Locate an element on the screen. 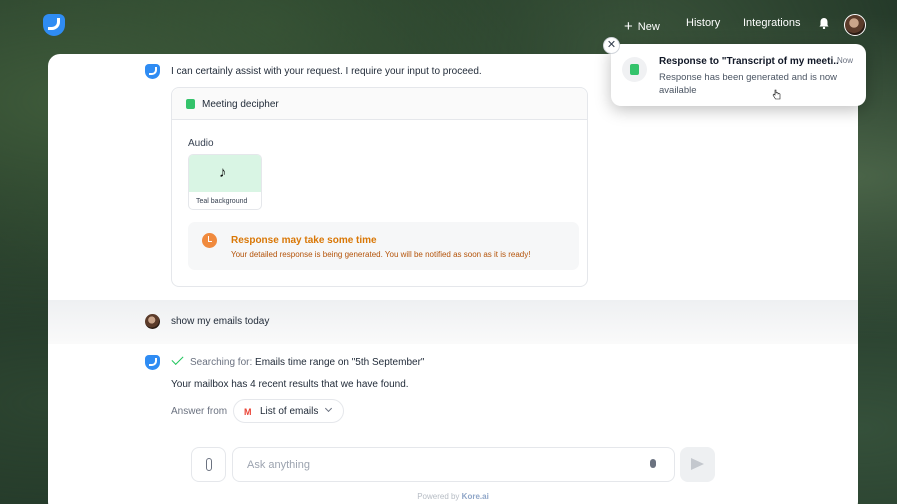  new-label: New is located at coordinates (648, 27).